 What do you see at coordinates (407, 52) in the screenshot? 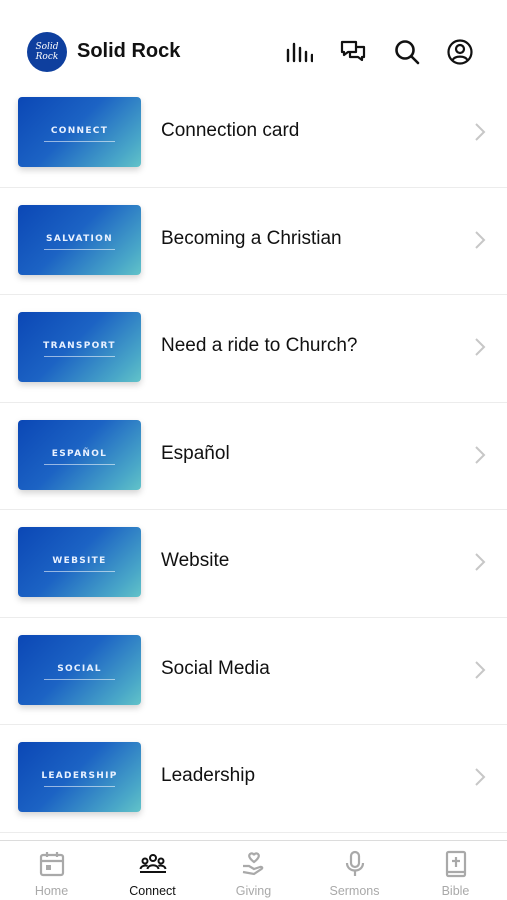
I see `search-icon` at bounding box center [407, 52].